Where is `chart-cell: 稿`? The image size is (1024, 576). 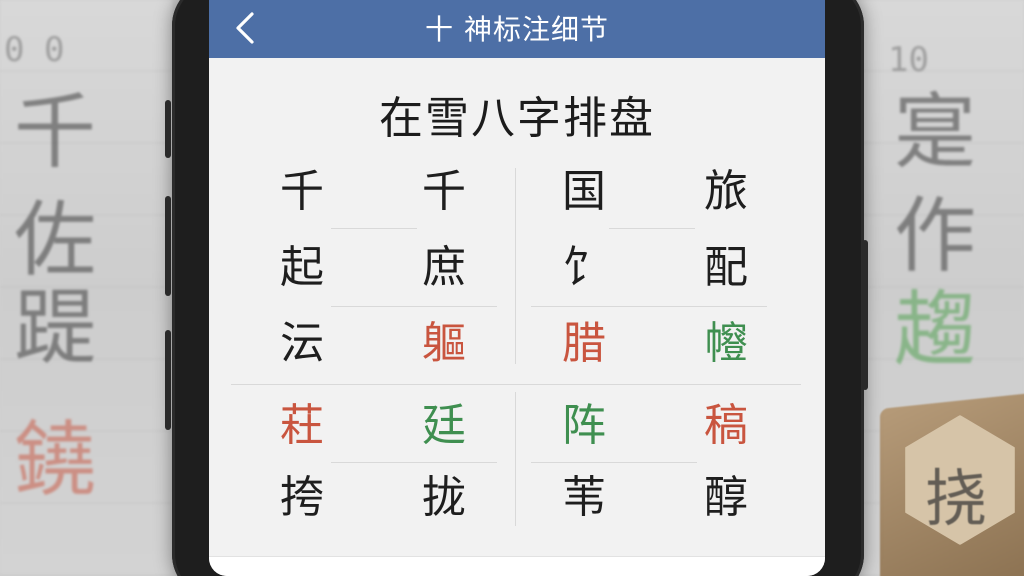
chart-cell: 稿 is located at coordinates (726, 426).